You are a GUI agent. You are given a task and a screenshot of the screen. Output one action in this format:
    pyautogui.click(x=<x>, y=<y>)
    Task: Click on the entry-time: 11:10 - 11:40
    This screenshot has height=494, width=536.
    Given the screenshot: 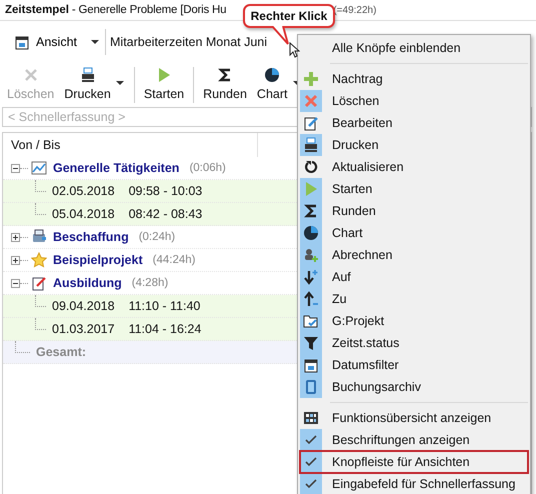 What is the action you would take?
    pyautogui.click(x=164, y=306)
    